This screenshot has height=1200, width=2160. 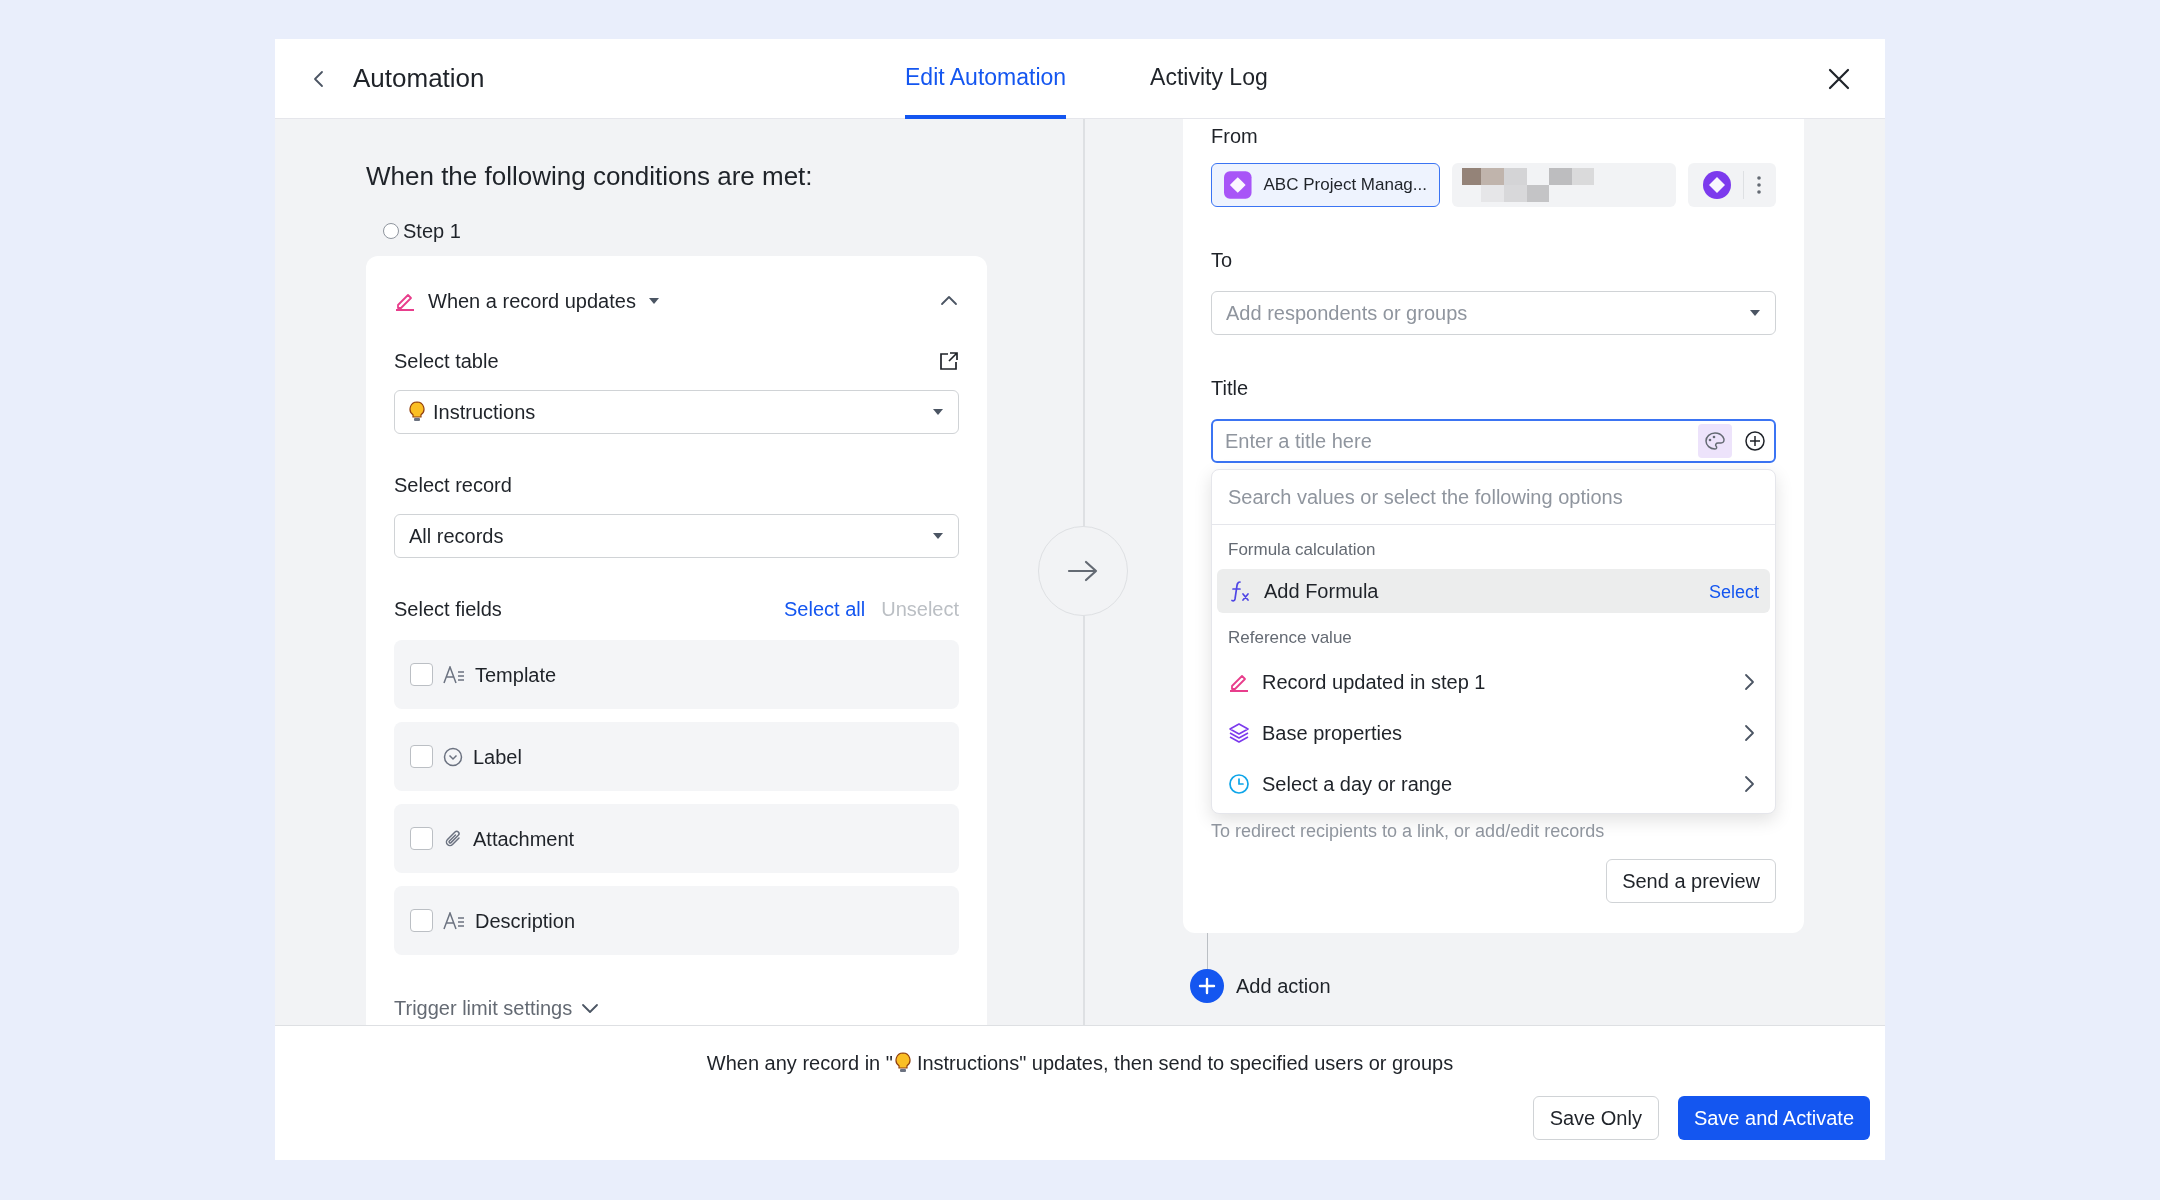 I want to click on page-title: Automation, so click(x=419, y=78).